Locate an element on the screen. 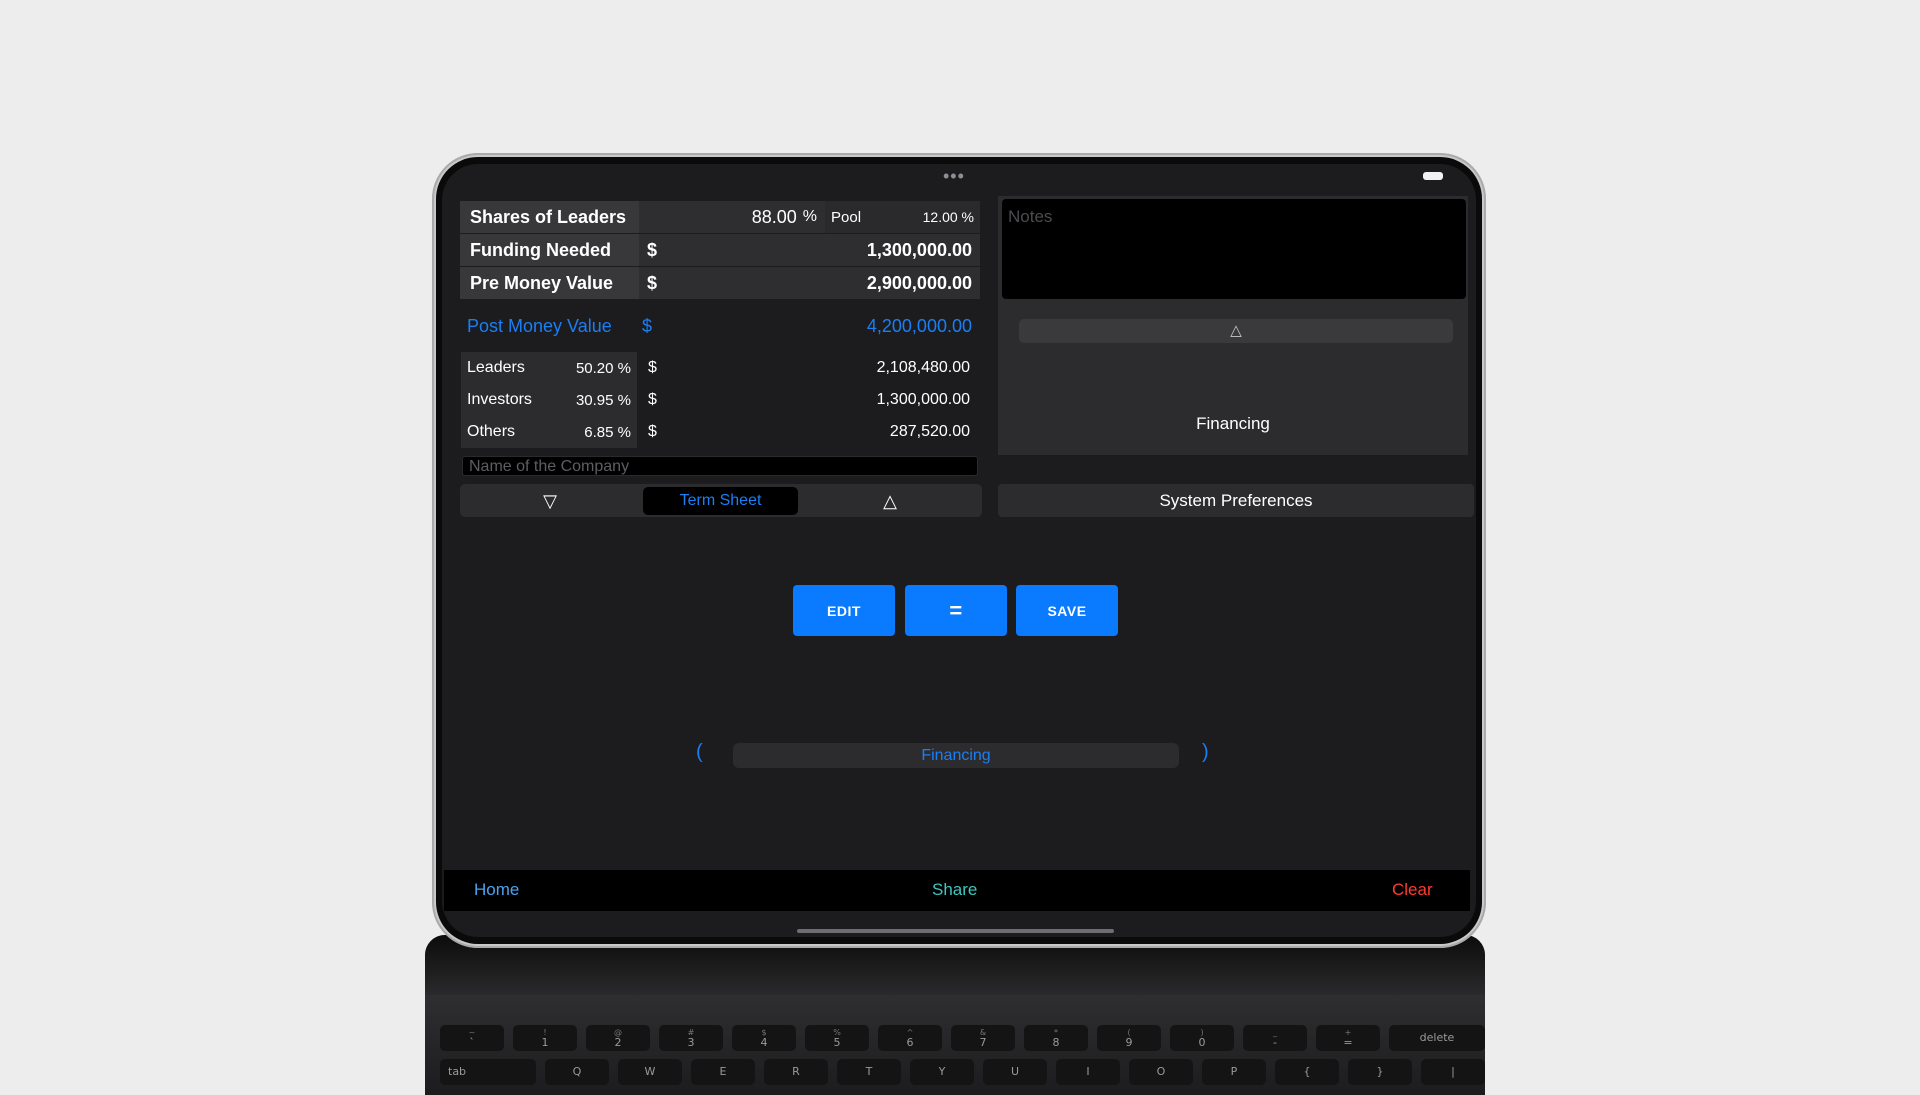 The image size is (1920, 1095). key-char: 1 is located at coordinates (545, 1042).